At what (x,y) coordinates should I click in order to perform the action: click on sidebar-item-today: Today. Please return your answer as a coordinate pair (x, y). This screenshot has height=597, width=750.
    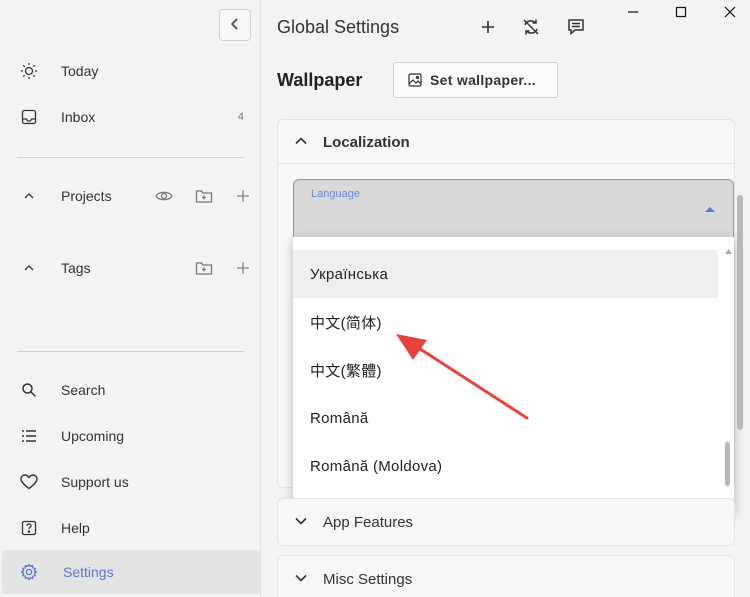
    Looking at the image, I should click on (130, 71).